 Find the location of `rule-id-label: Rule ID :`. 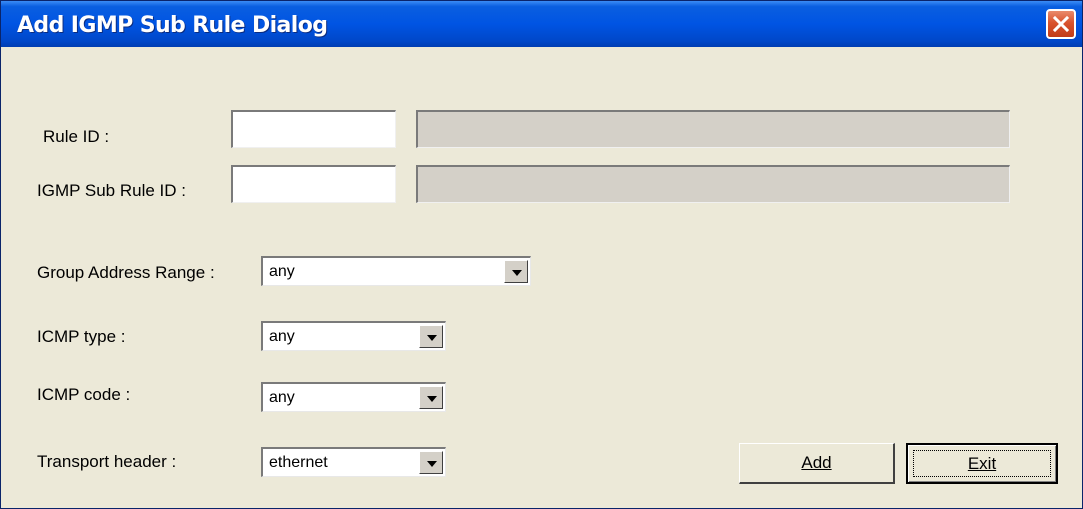

rule-id-label: Rule ID : is located at coordinates (76, 136).